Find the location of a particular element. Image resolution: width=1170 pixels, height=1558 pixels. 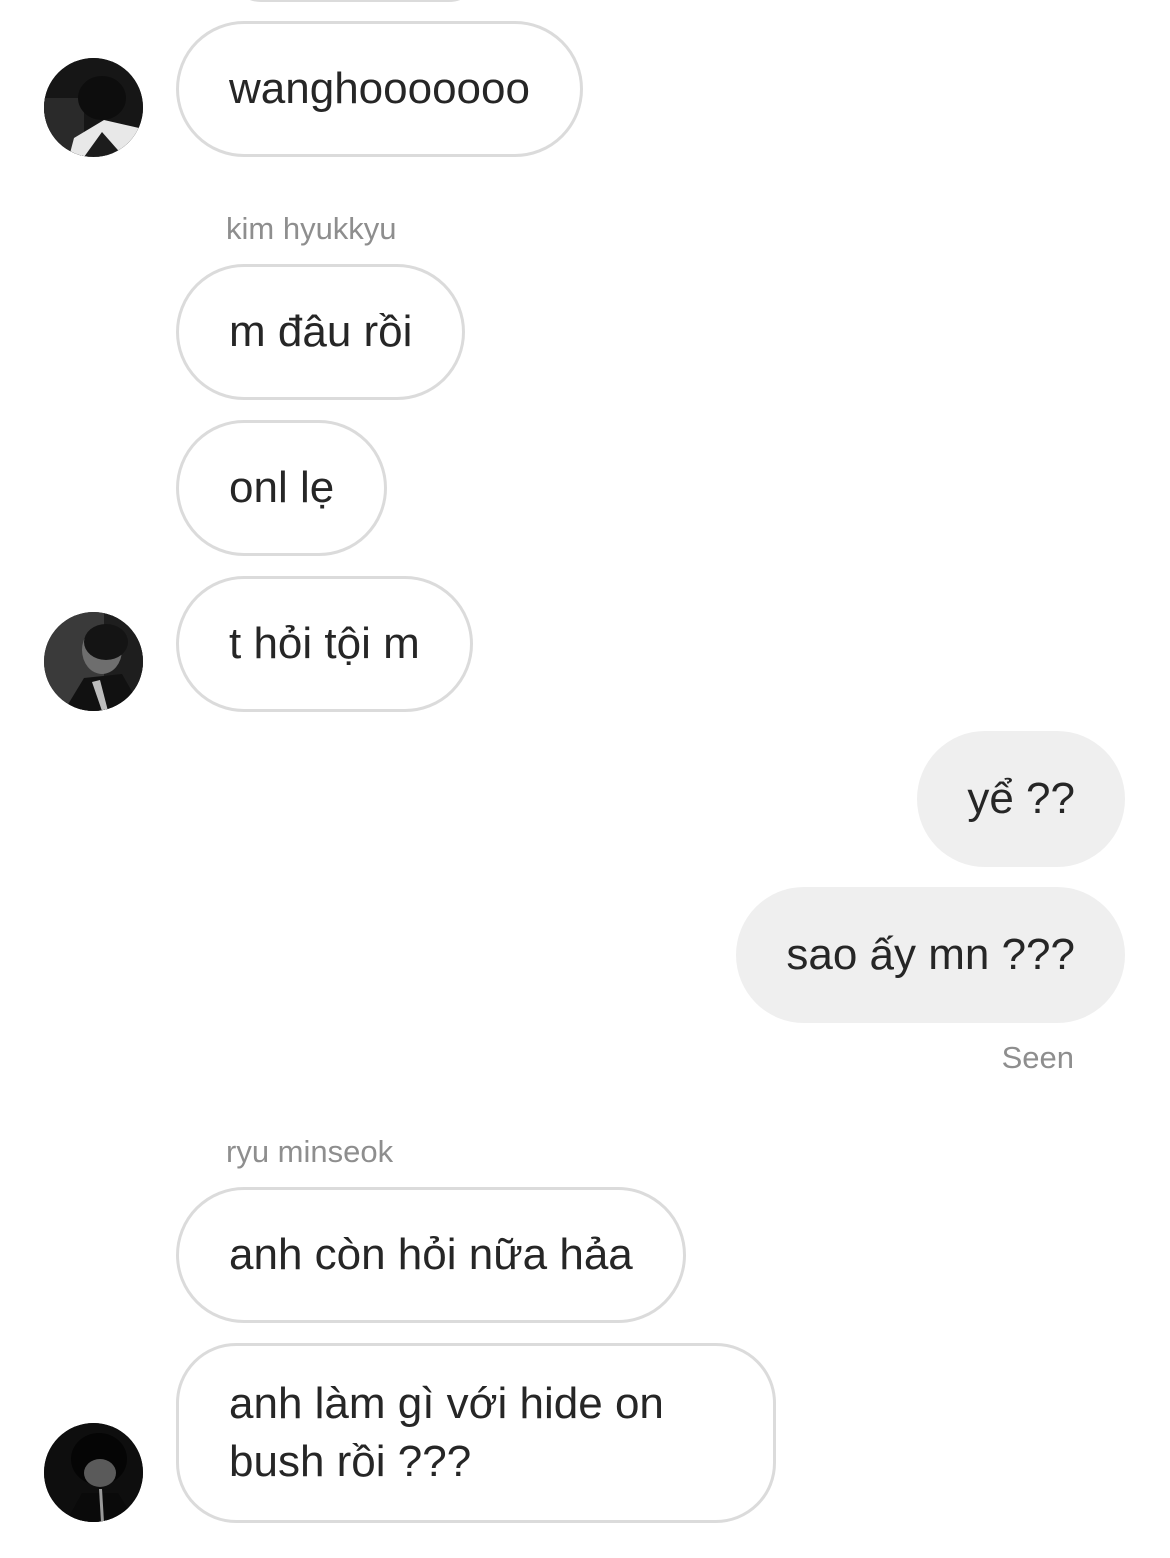

message-bubble: anh làm gì với hide on bush rồi ??? is located at coordinates (476, 1433).